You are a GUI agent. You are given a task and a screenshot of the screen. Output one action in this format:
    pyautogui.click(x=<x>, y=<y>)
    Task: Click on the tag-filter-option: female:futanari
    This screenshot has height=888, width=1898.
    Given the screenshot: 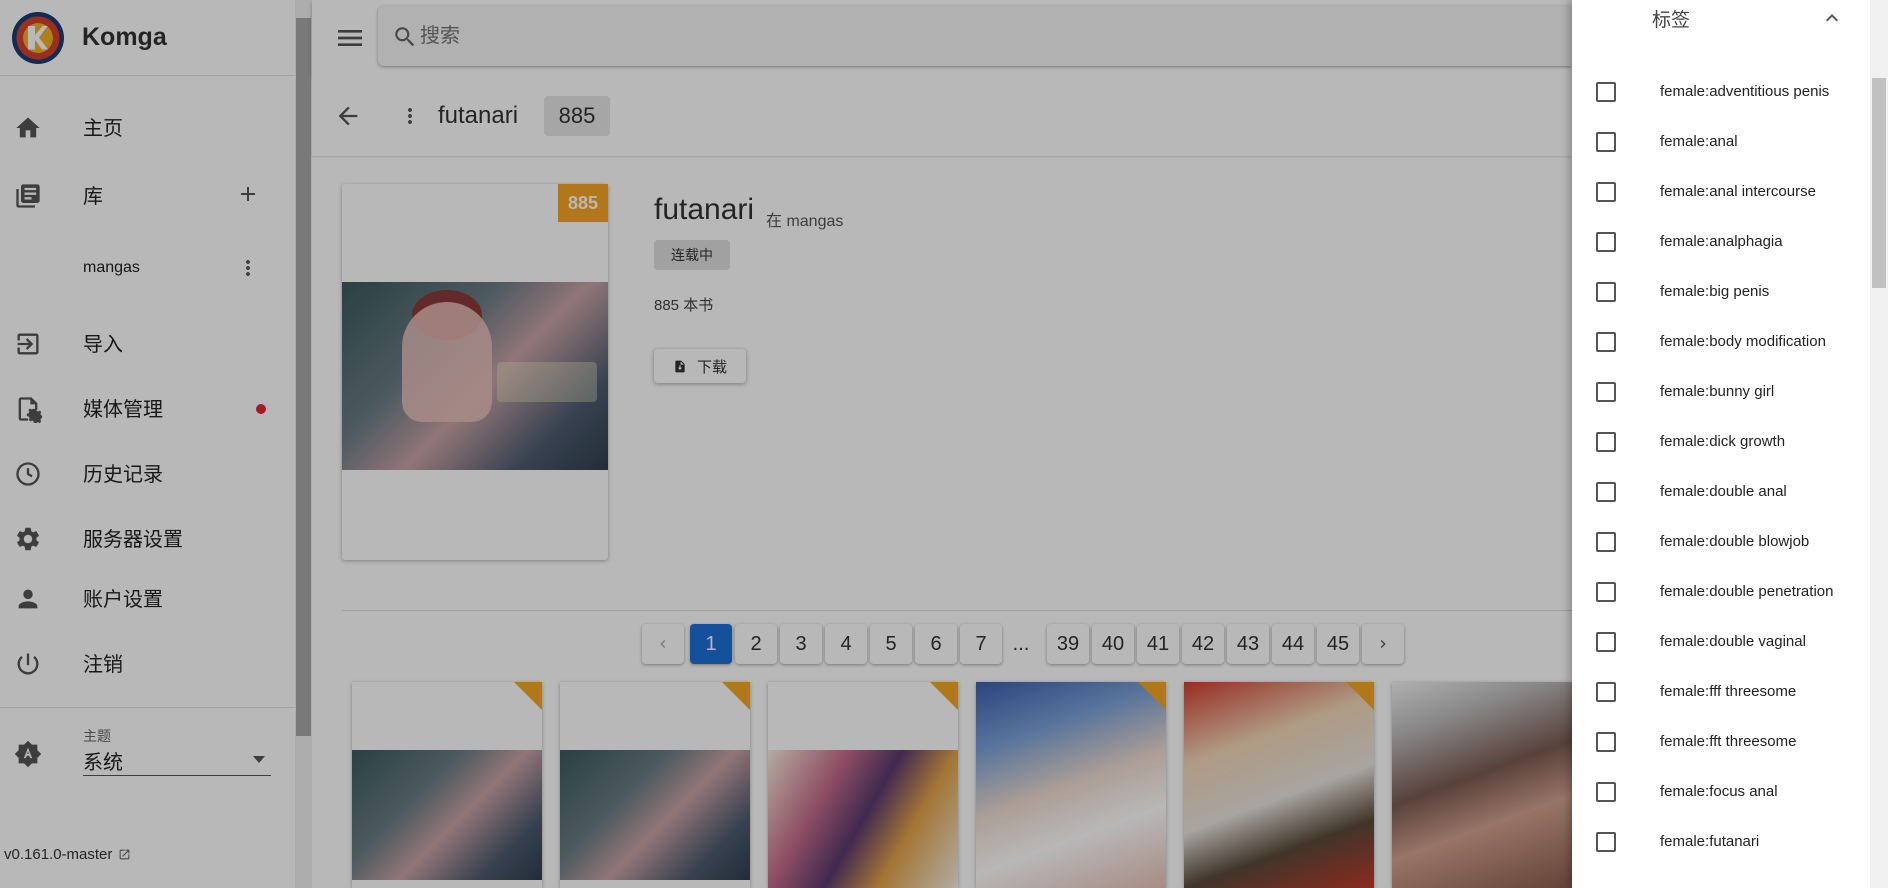 What is the action you would take?
    pyautogui.click(x=1722, y=842)
    